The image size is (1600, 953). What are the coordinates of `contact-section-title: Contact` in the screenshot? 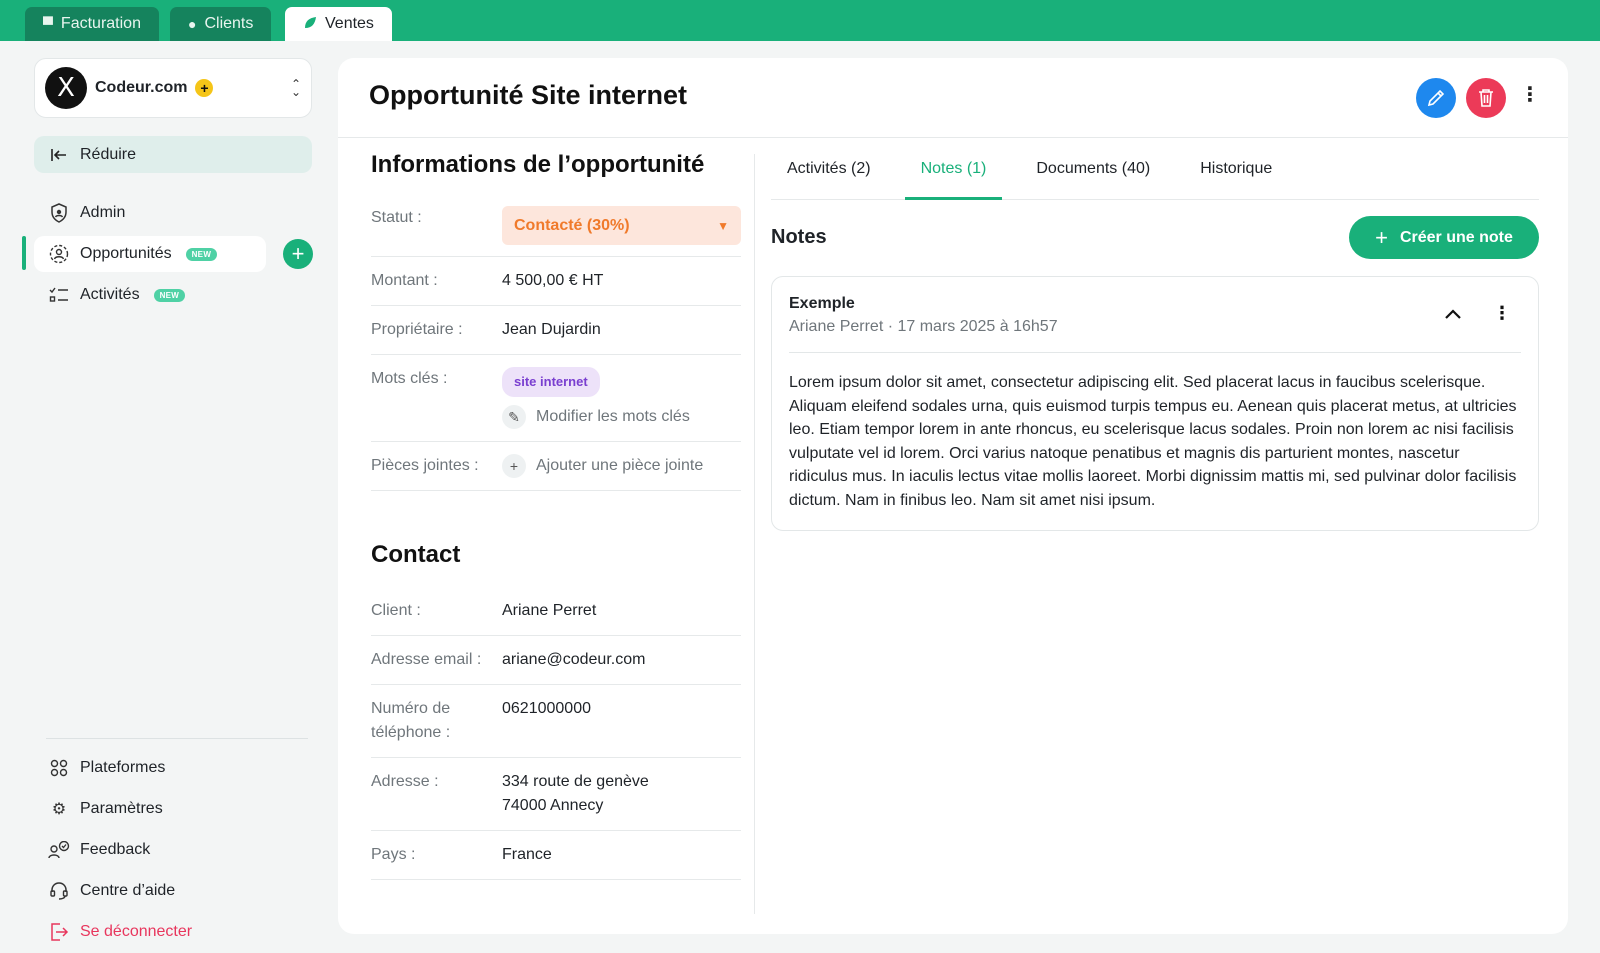 It's located at (416, 554).